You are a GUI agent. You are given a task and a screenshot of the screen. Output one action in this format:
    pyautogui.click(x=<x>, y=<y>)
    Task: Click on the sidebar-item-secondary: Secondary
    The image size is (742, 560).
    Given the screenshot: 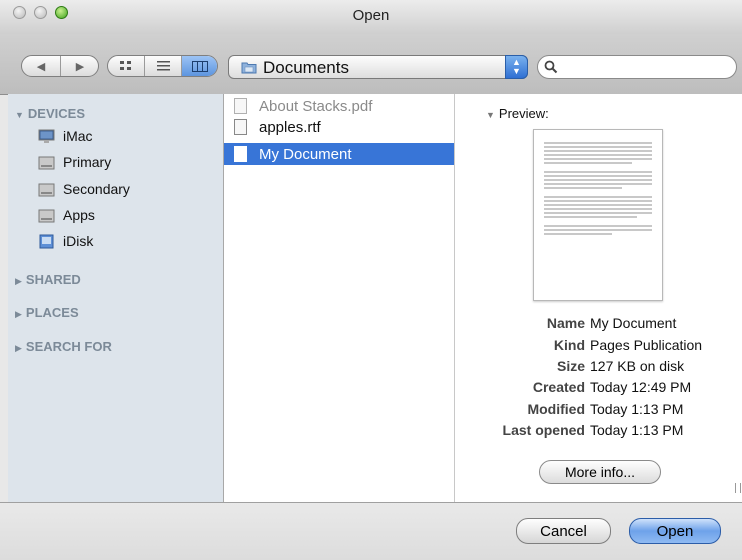 What is the action you would take?
    pyautogui.click(x=84, y=189)
    